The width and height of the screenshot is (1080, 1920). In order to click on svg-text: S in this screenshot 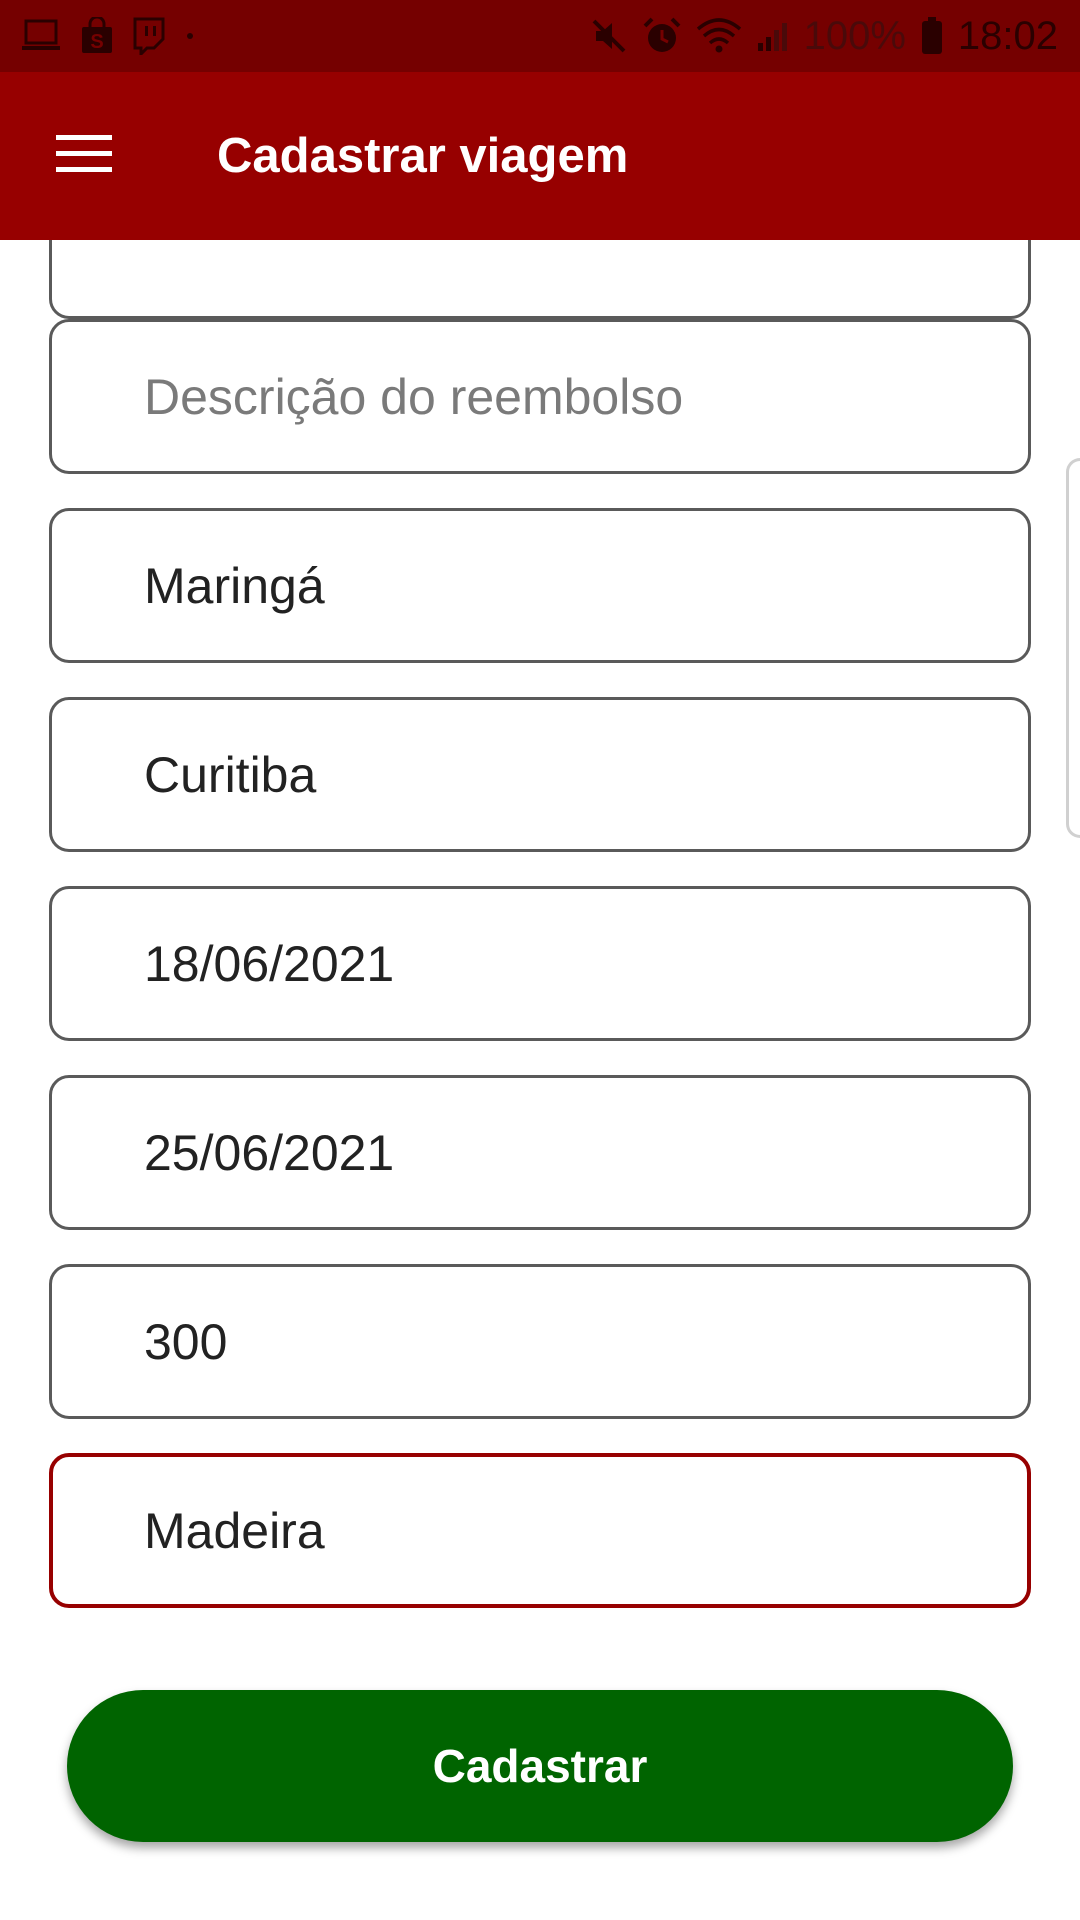, I will do `click(96, 42)`.